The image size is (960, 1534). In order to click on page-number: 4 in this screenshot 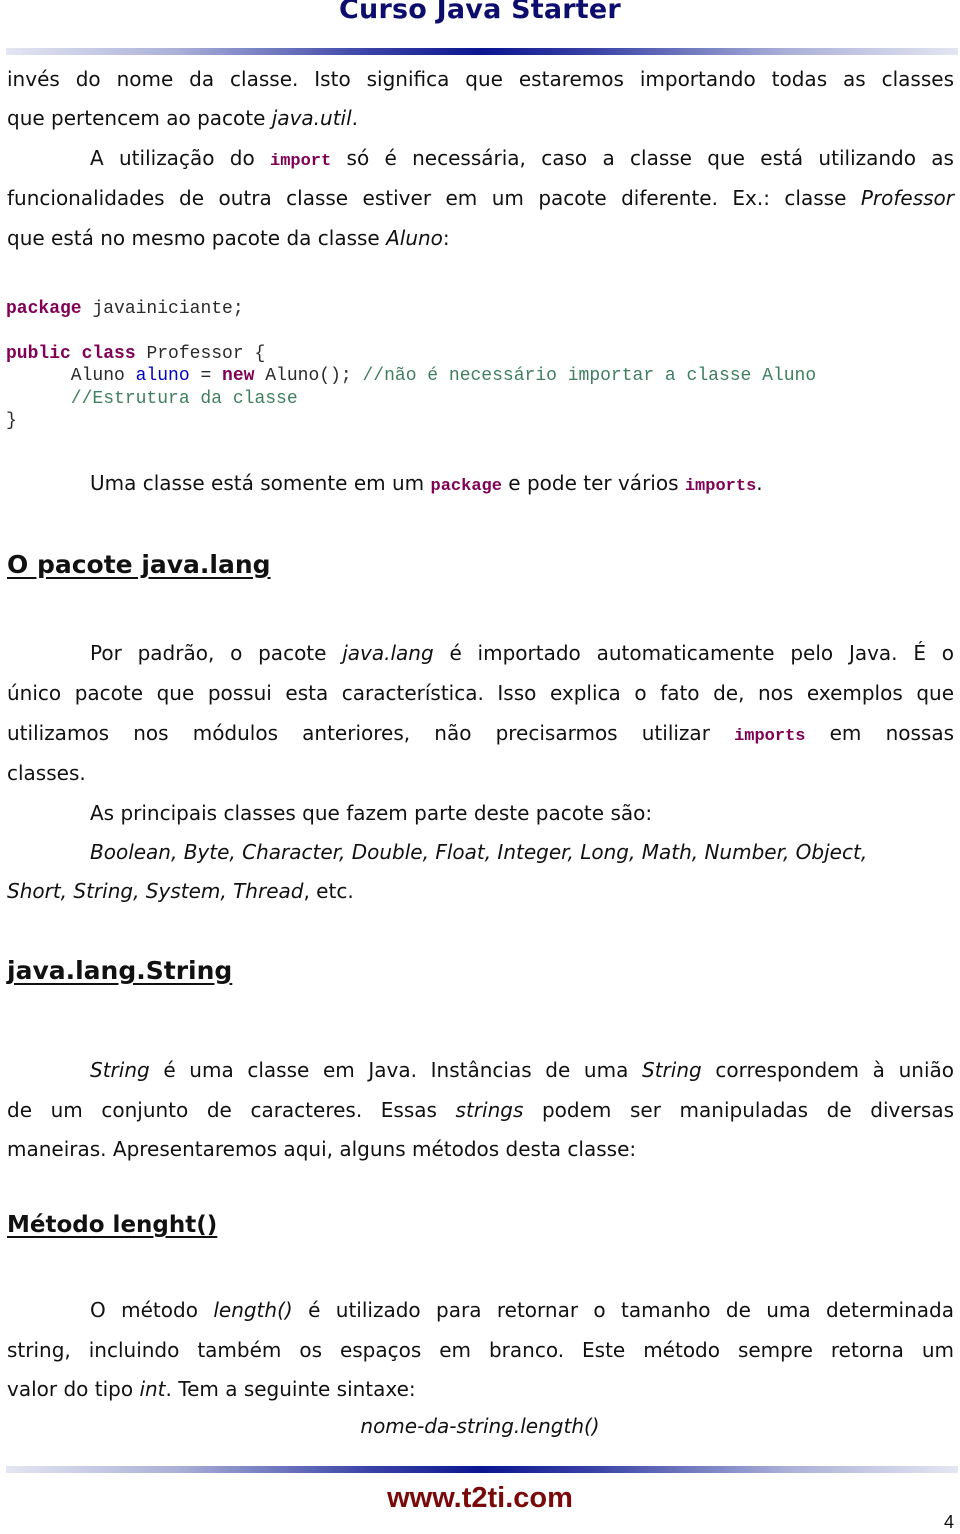, I will do `click(948, 1522)`.